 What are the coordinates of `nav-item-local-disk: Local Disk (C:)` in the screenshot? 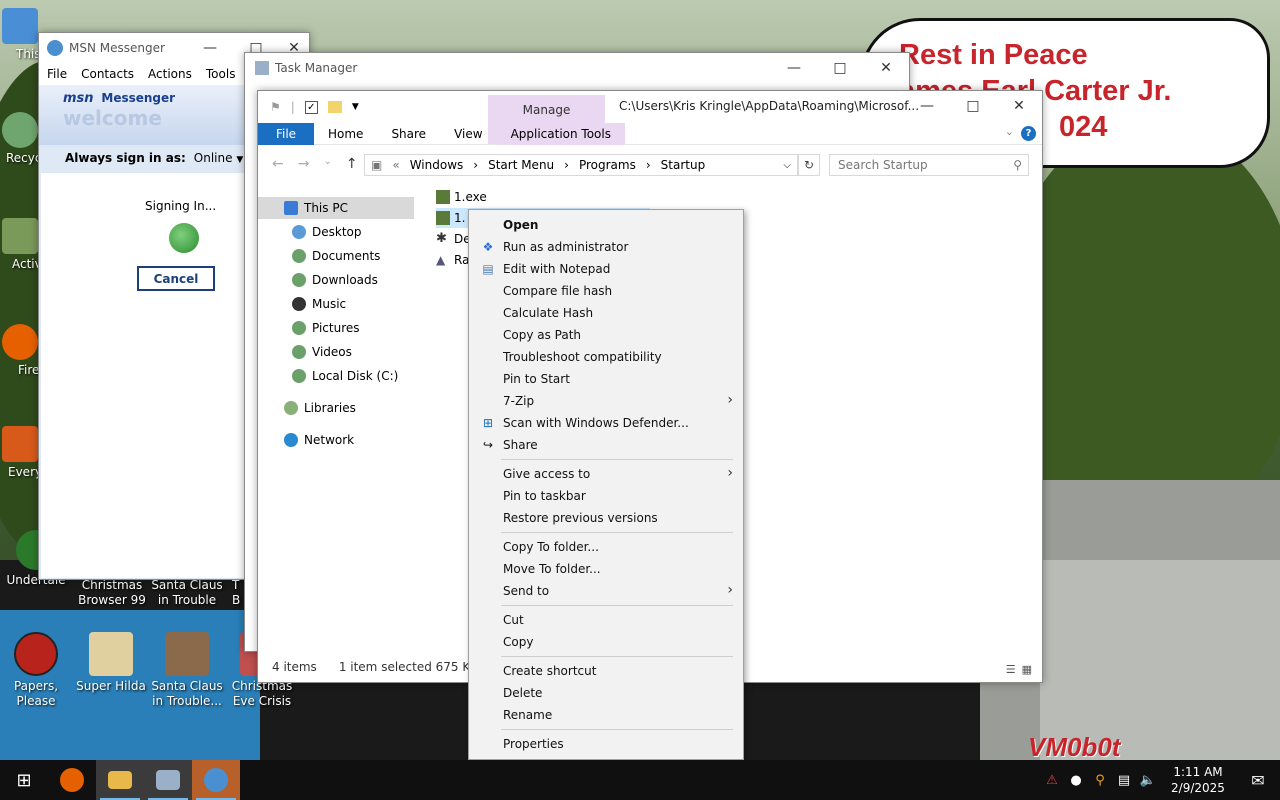 It's located at (328, 376).